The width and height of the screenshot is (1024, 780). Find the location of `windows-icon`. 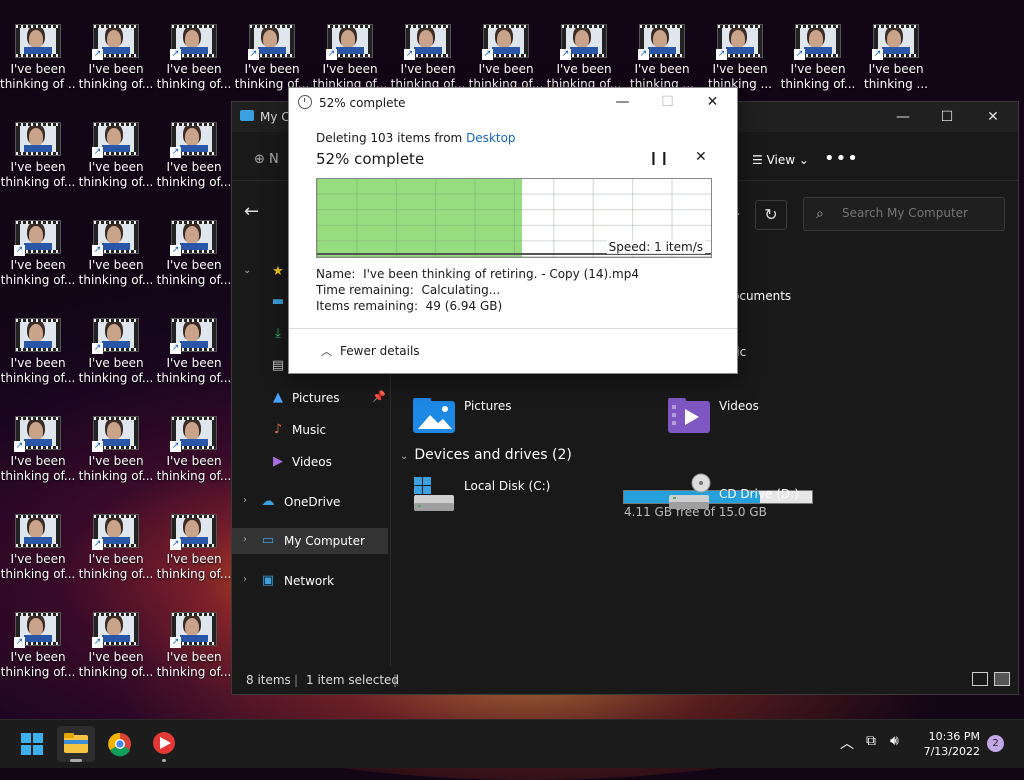

windows-icon is located at coordinates (32, 744).